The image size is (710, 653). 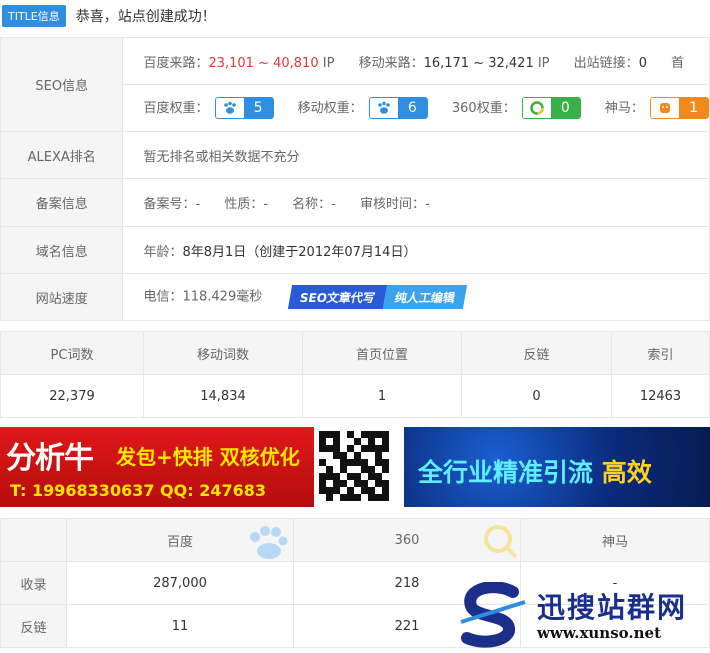 What do you see at coordinates (244, 204) in the screenshot?
I see `beian-nature-label: 性质：` at bounding box center [244, 204].